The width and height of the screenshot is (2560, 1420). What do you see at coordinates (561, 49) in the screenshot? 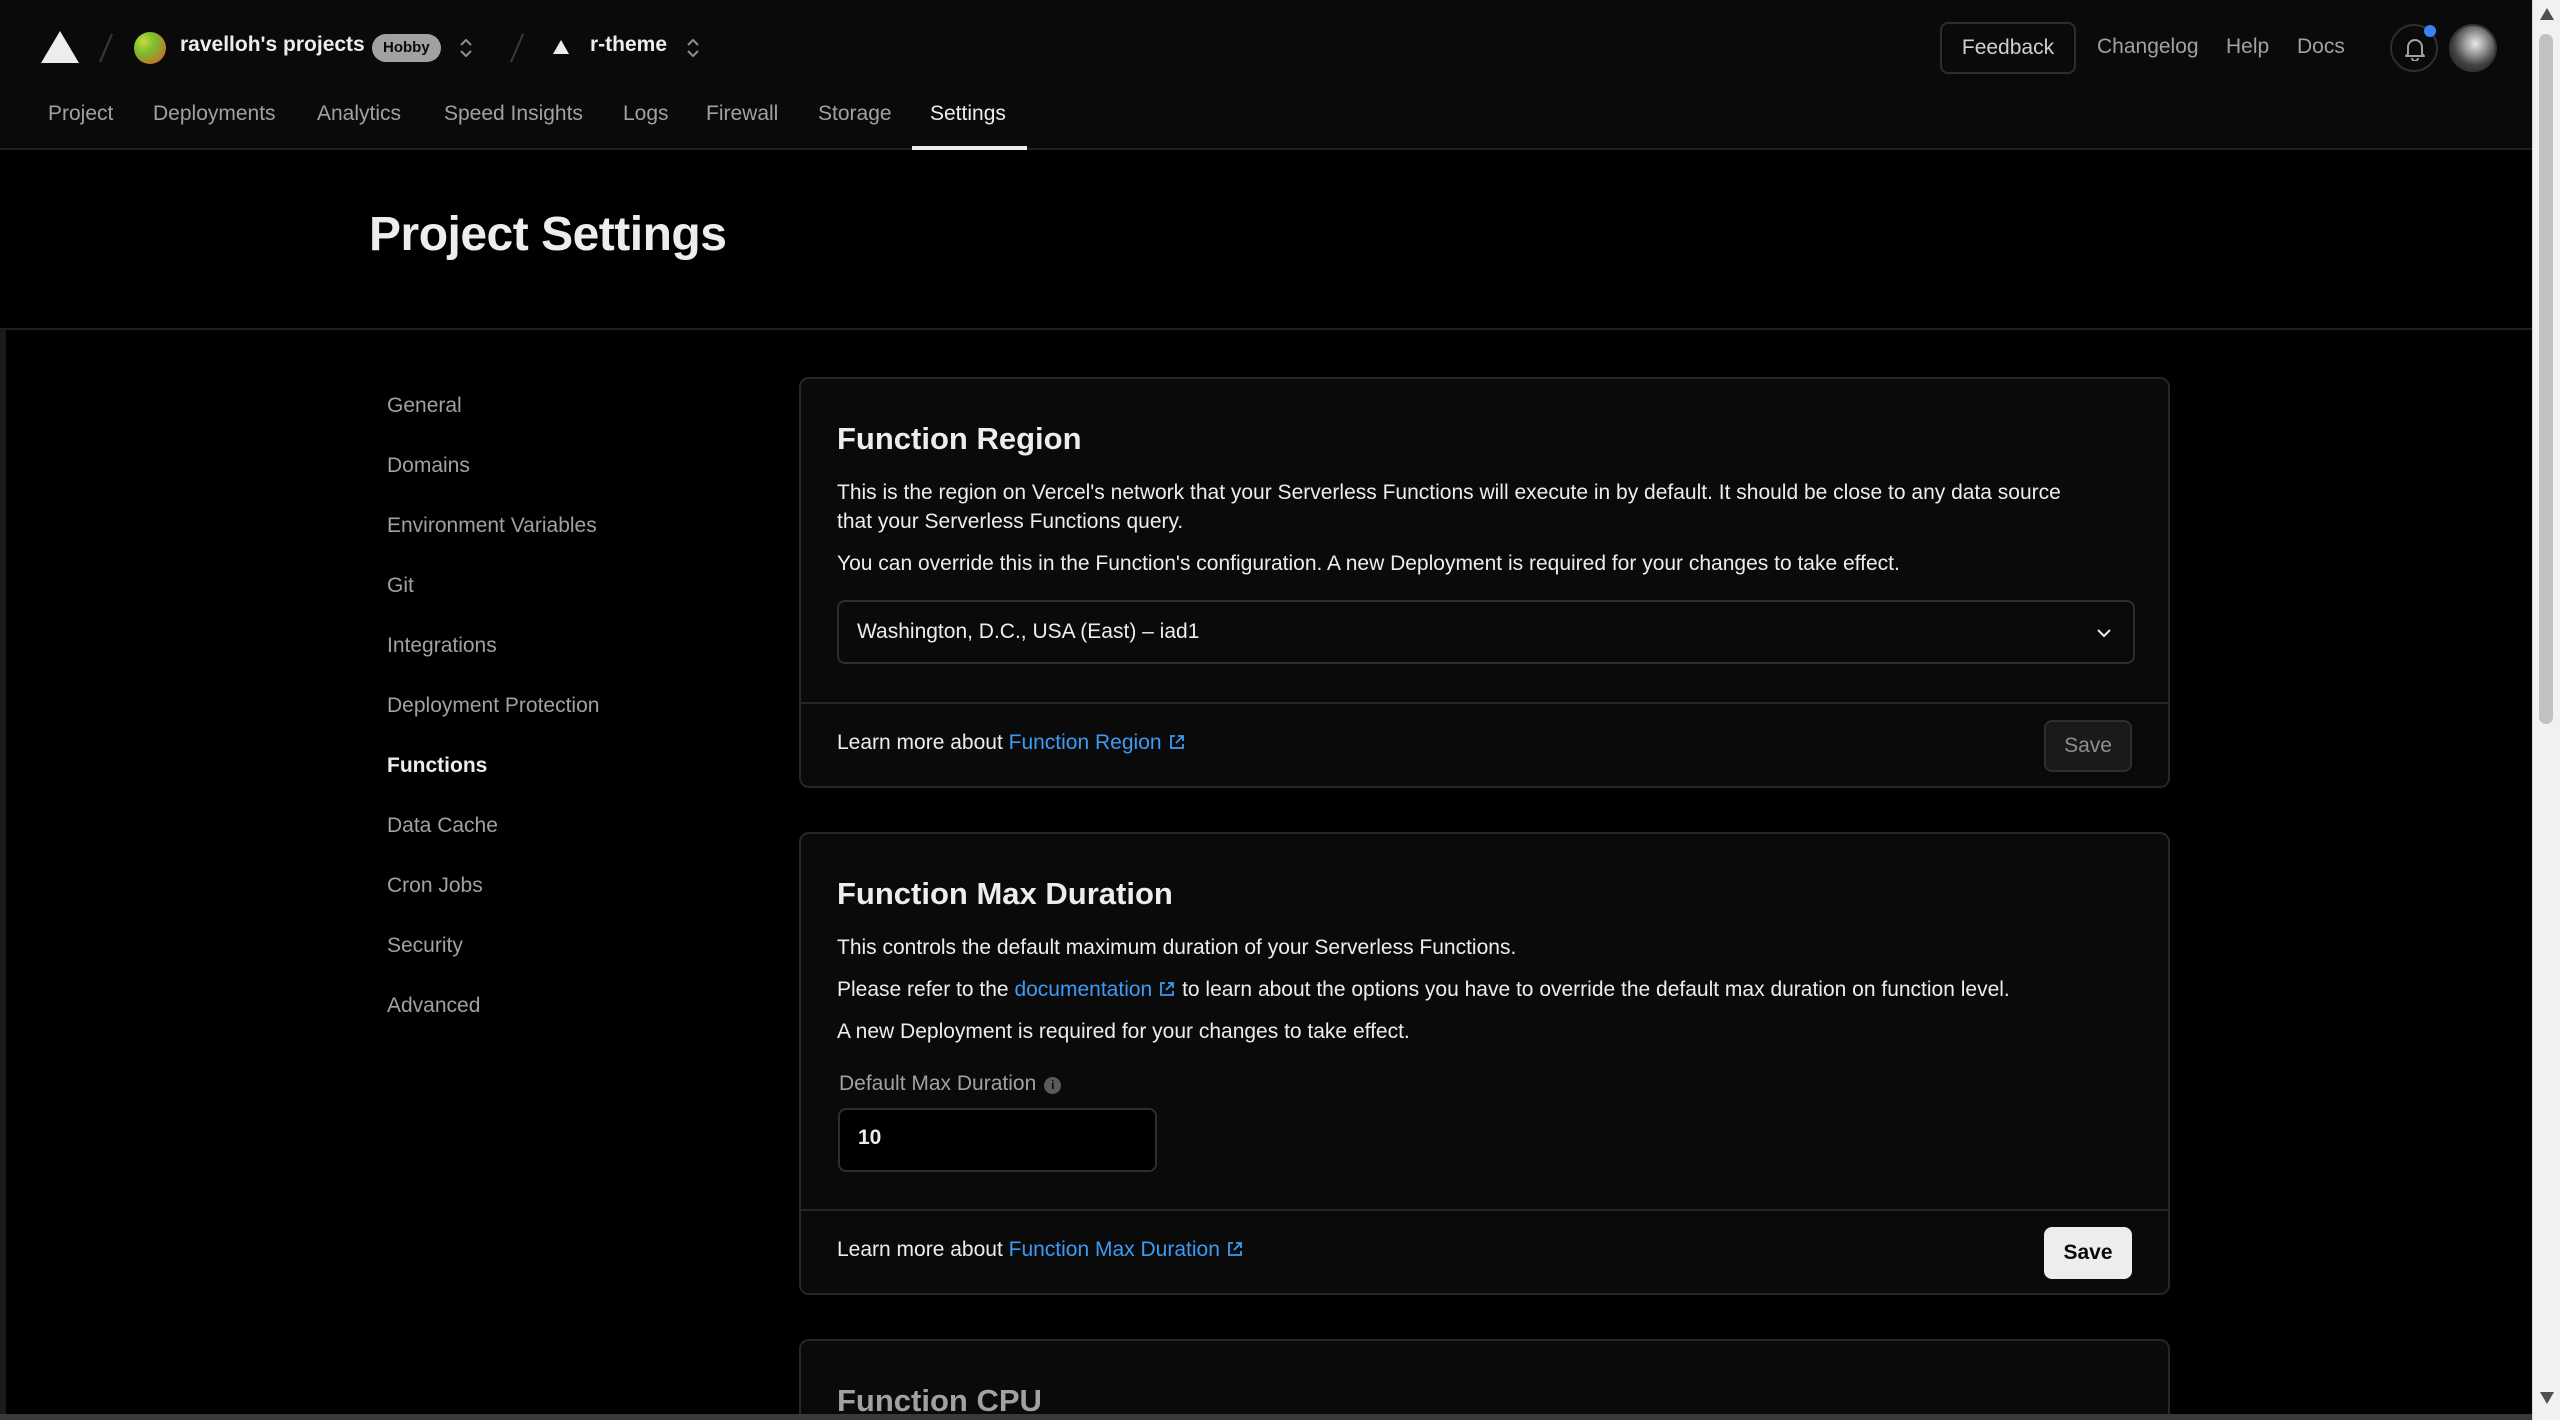
I see `project-triangle-icon` at bounding box center [561, 49].